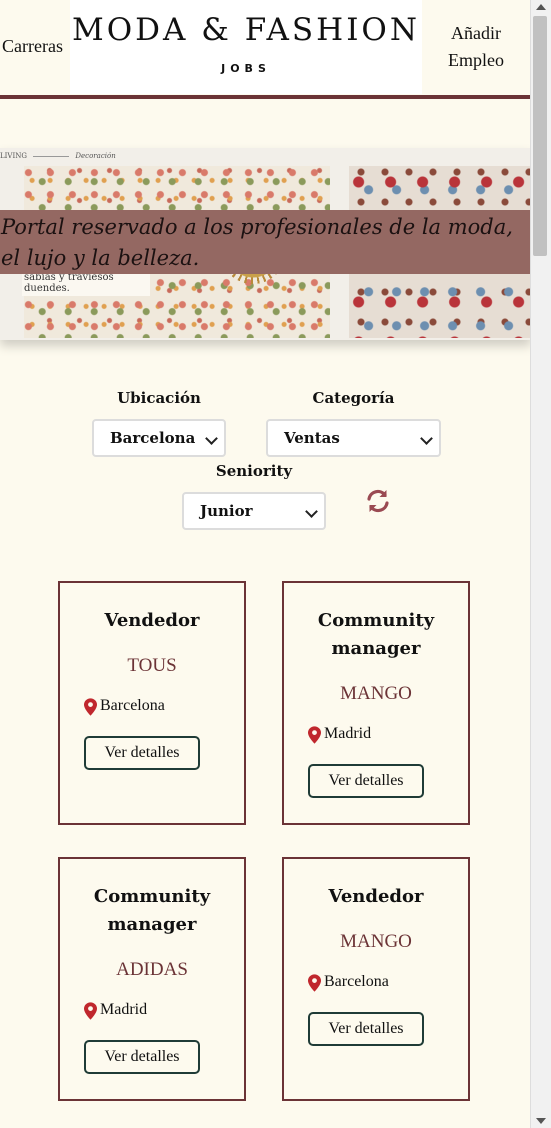 The height and width of the screenshot is (1128, 551). What do you see at coordinates (58, 156) in the screenshot?
I see `hero-caption: LIVING Decoración` at bounding box center [58, 156].